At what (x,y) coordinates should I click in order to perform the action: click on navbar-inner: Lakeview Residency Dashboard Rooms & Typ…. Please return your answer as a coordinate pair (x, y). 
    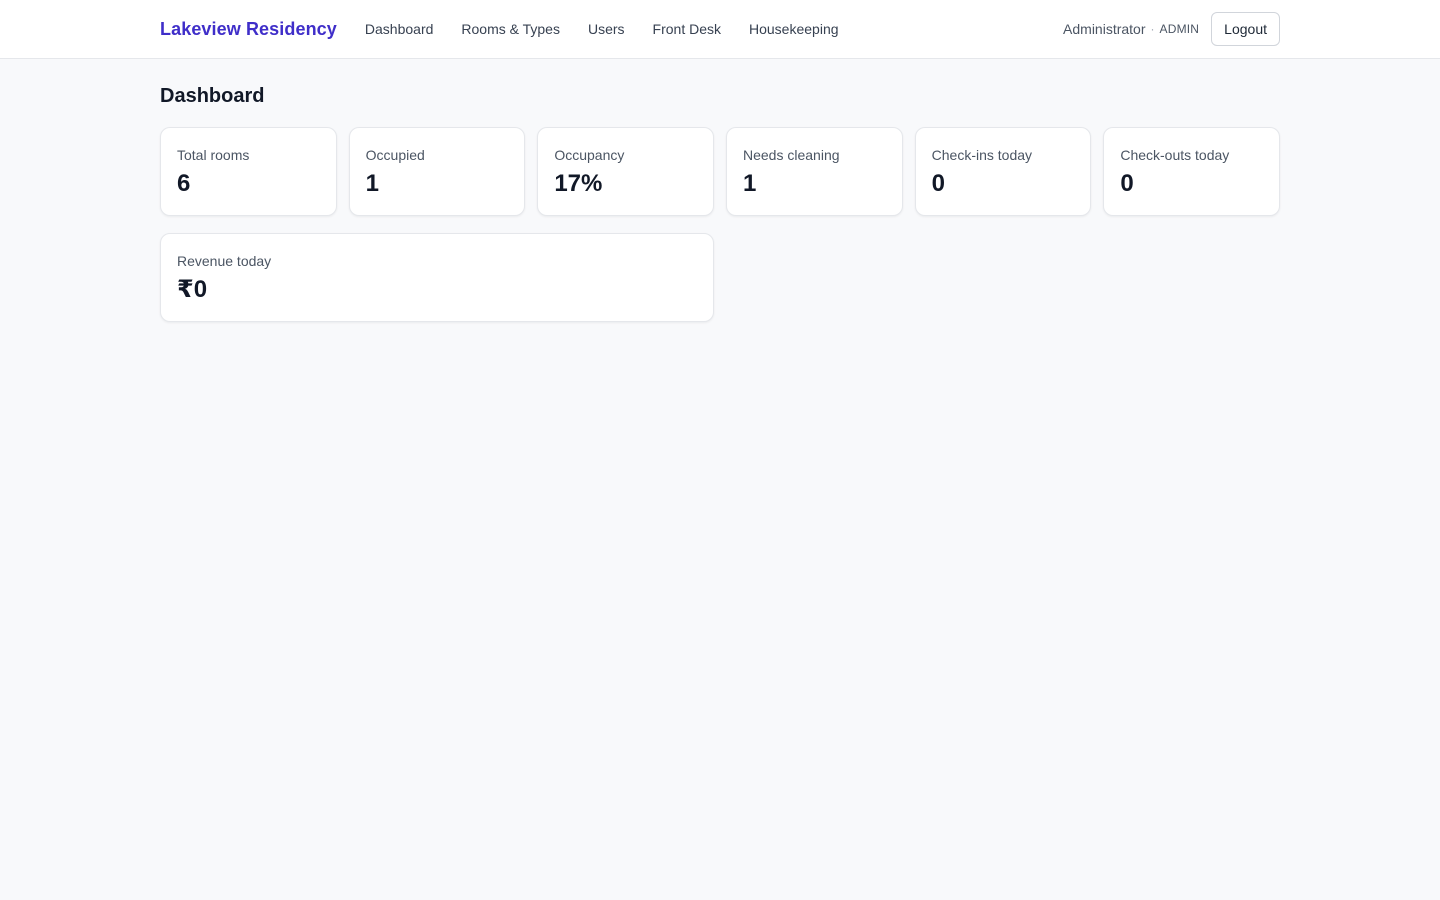
    Looking at the image, I should click on (720, 29).